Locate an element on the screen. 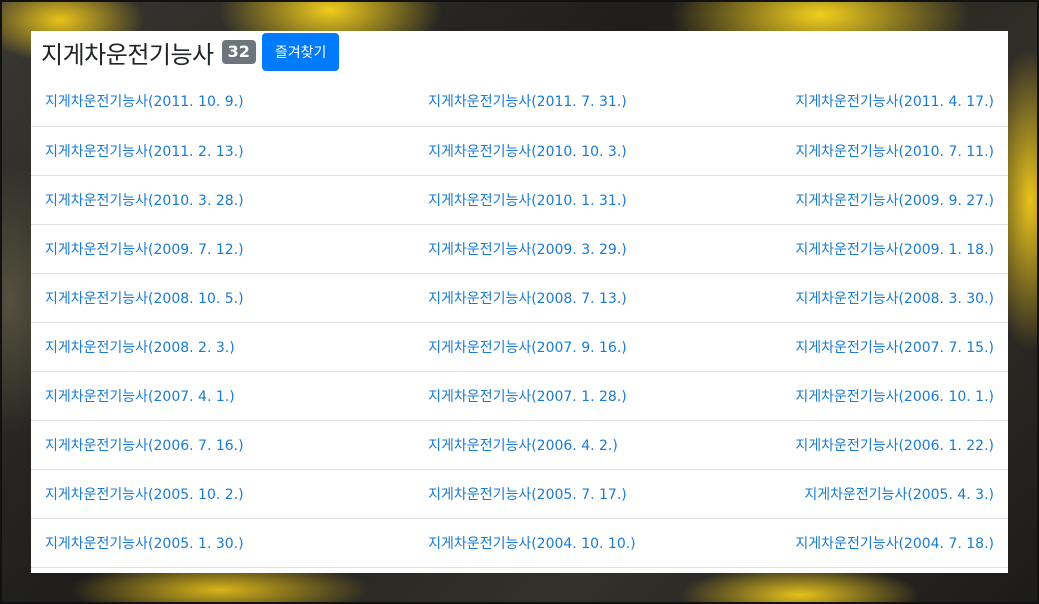  exam-link: 지게차운전기능사(2011. 2. 13.) is located at coordinates (144, 152).